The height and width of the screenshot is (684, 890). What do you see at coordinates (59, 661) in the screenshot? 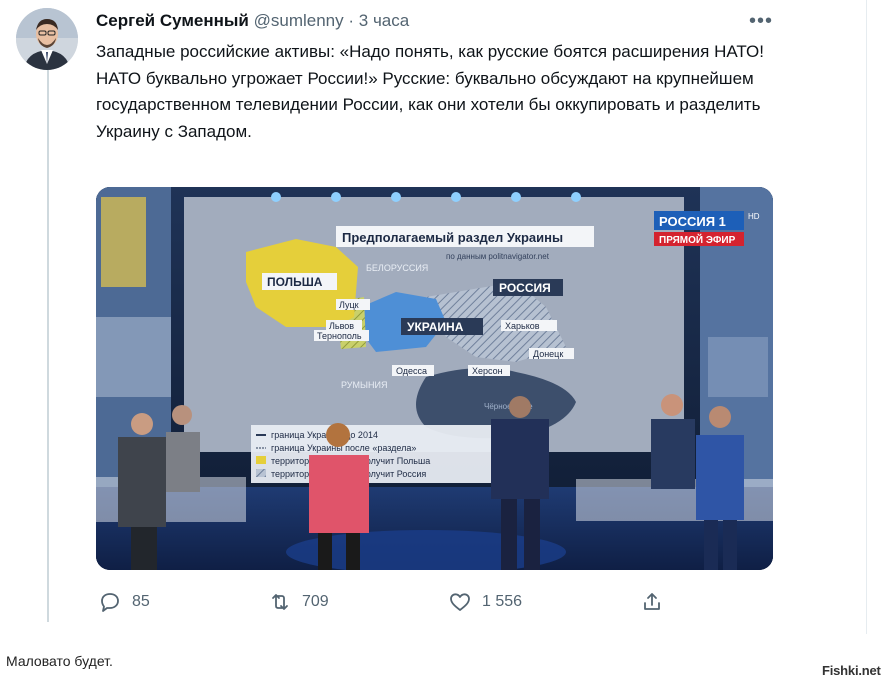
I see `post-caption: Маловато будет.` at bounding box center [59, 661].